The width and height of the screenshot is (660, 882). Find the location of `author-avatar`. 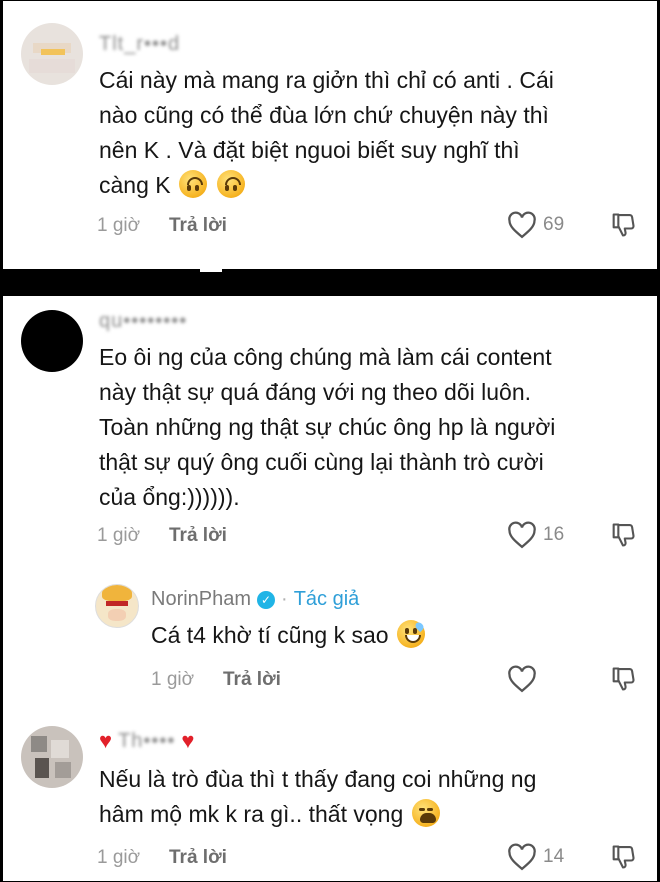

author-avatar is located at coordinates (117, 606).